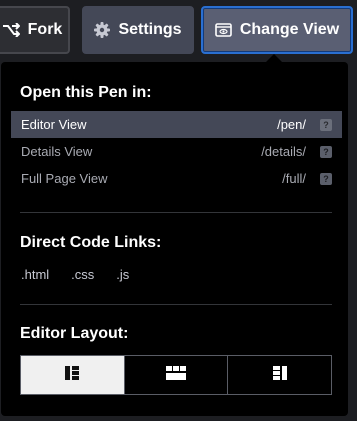 This screenshot has height=421, width=357. Describe the element at coordinates (274, 58) in the screenshot. I see `dropdown-caret` at that location.